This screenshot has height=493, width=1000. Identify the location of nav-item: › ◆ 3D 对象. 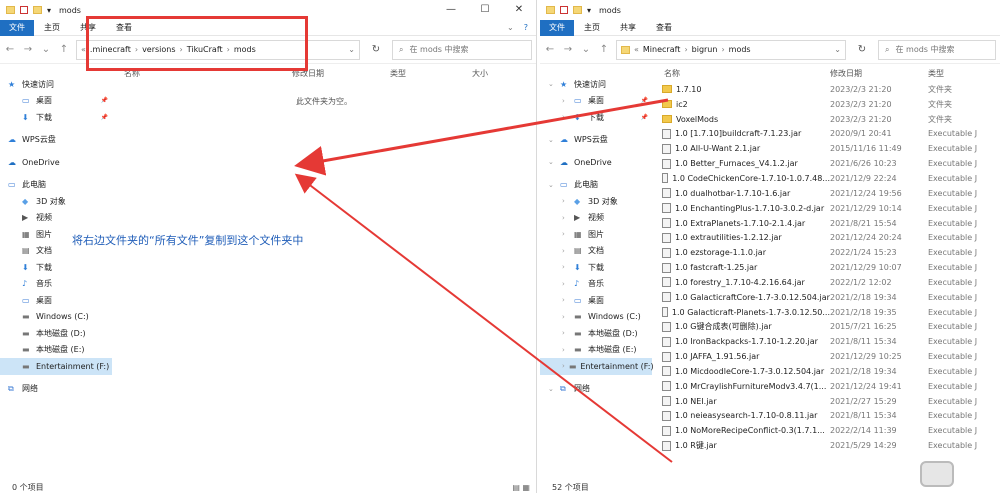
(596, 201).